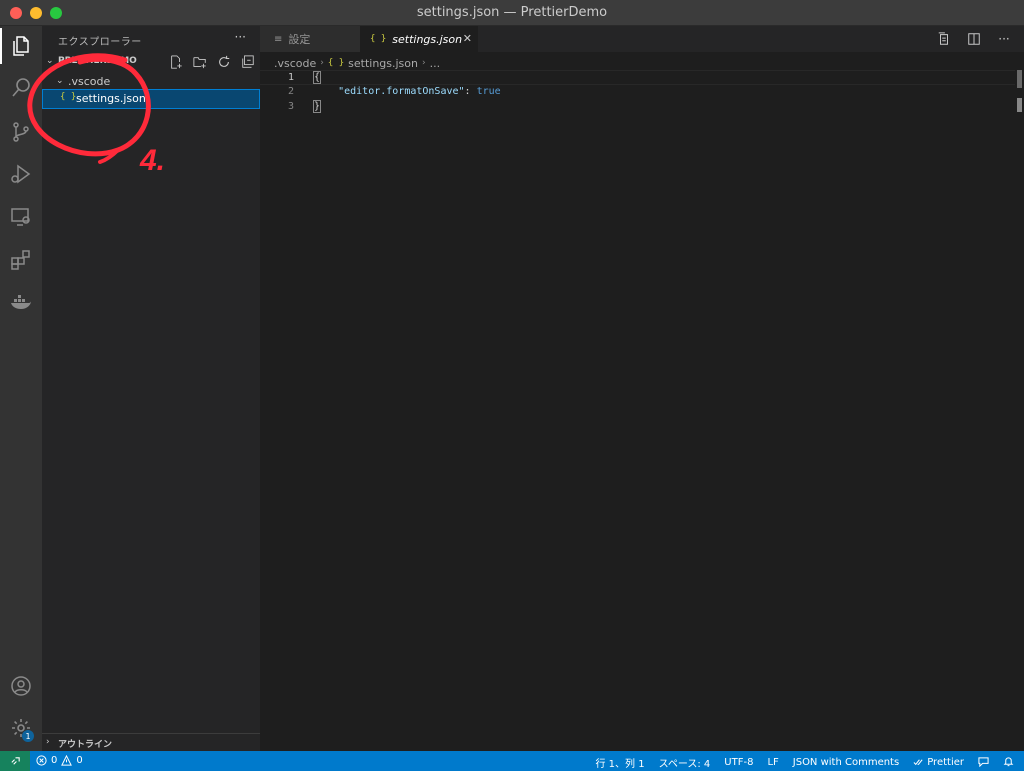 The width and height of the screenshot is (1024, 771). What do you see at coordinates (295, 63) in the screenshot?
I see `breadcrumb-folder: .vscode` at bounding box center [295, 63].